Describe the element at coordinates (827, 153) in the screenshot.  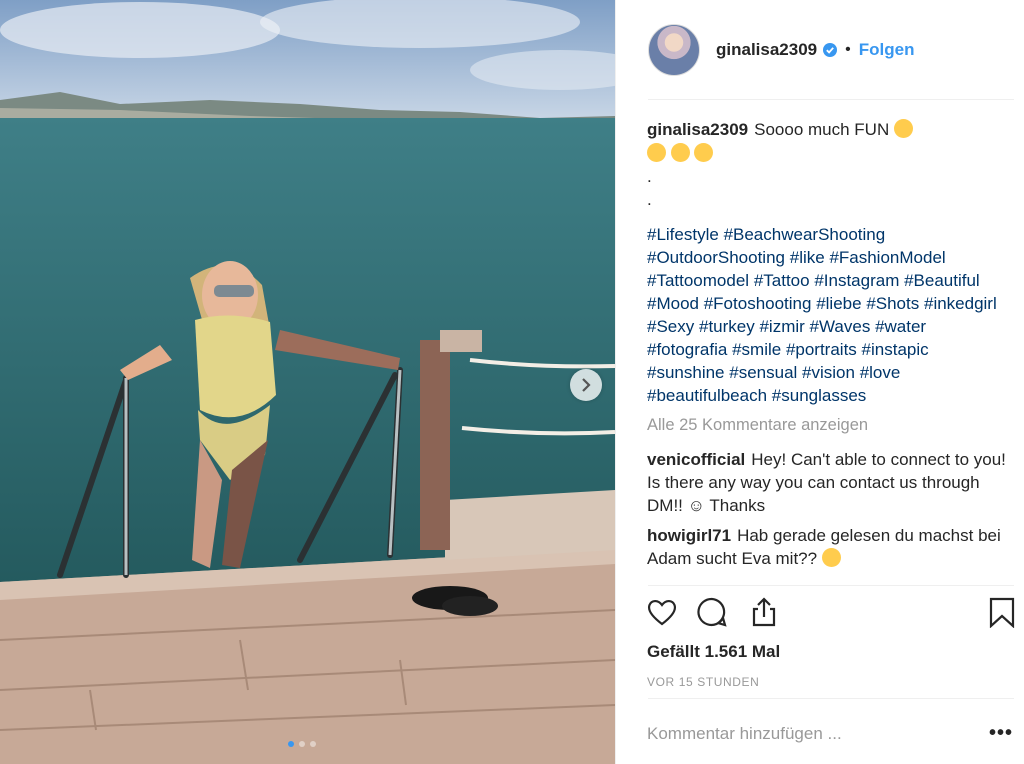
I see `emoji-row` at that location.